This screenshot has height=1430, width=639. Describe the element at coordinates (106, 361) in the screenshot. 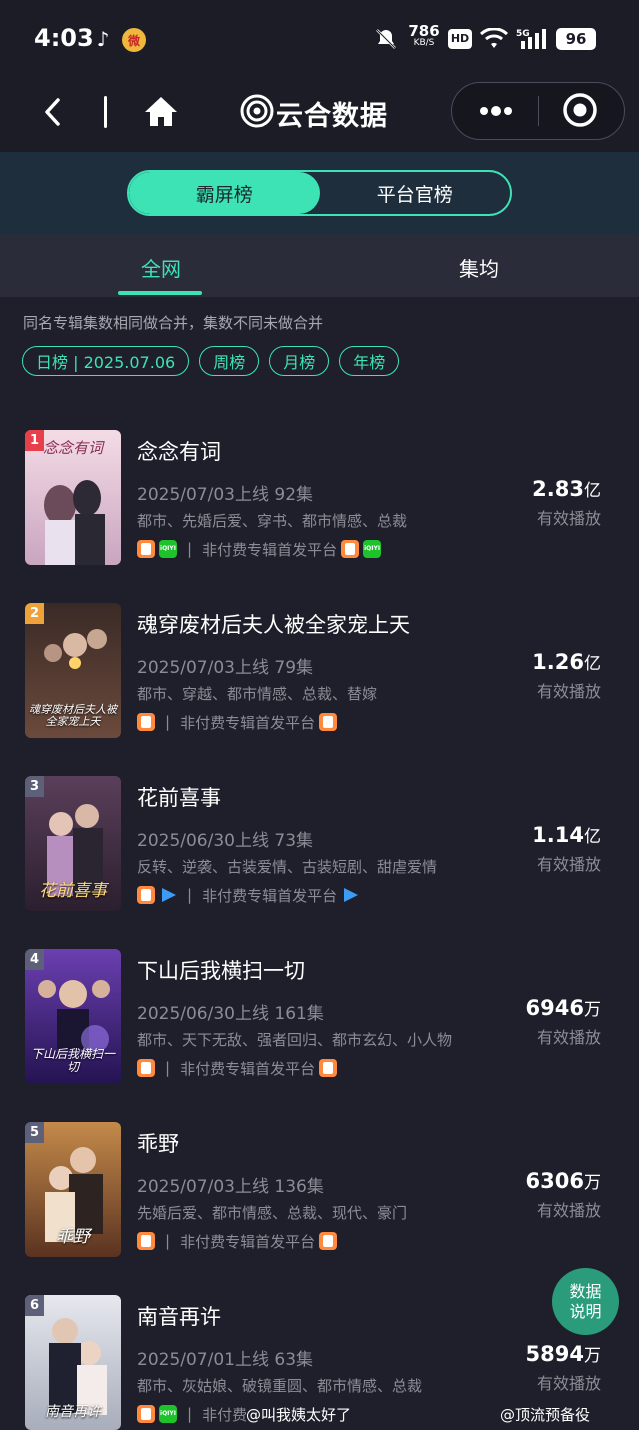

I see `filter-daily: 日榜 | 2025.07.06` at that location.